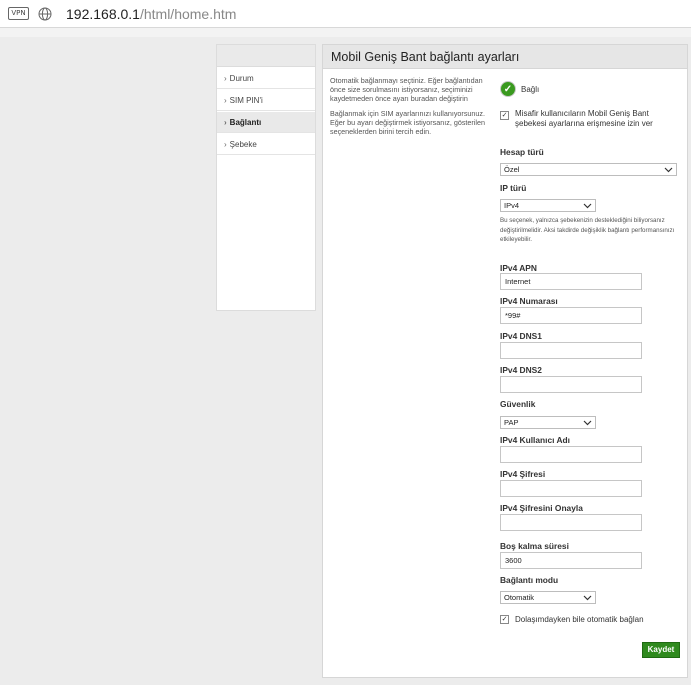 Image resolution: width=691 pixels, height=685 pixels. I want to click on ip-type-value: IPv4, so click(512, 205).